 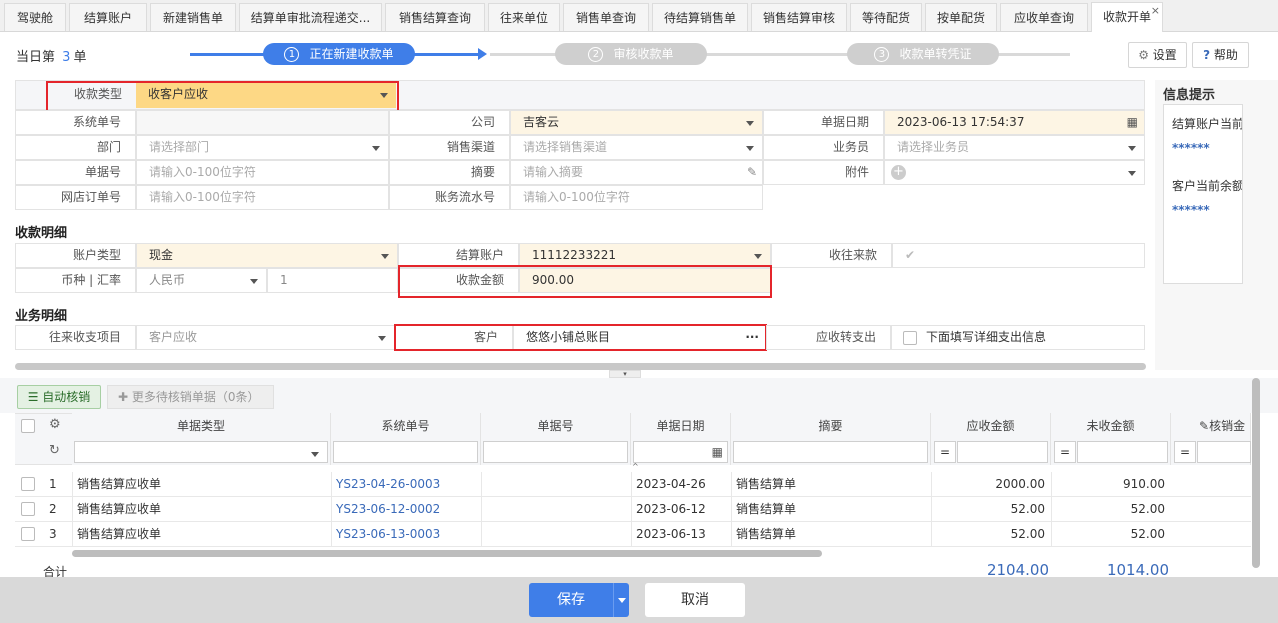 What do you see at coordinates (574, 255) in the screenshot?
I see `settle-account-value: 11112233221` at bounding box center [574, 255].